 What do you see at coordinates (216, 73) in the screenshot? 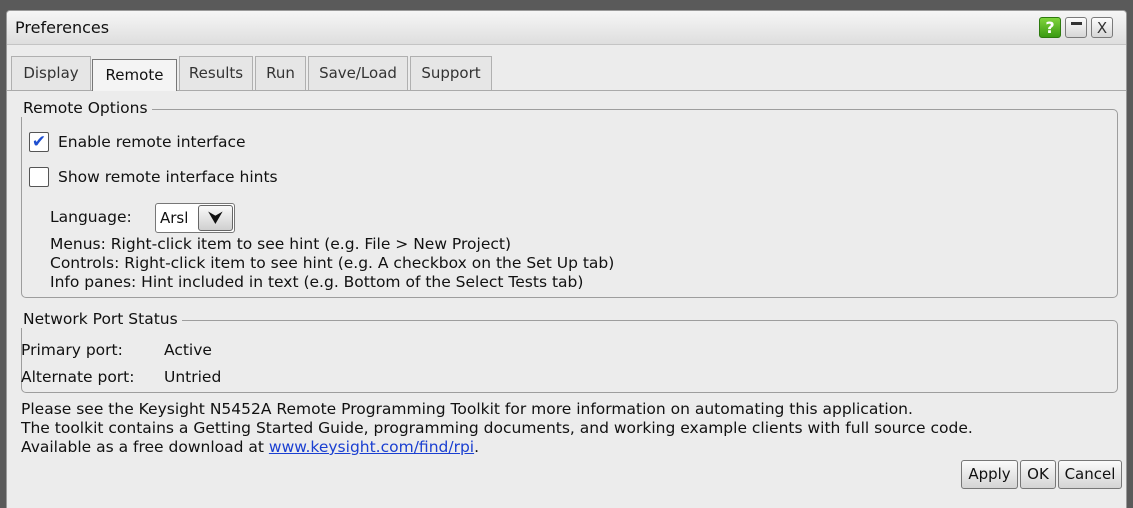
I see `tab-results: Results` at bounding box center [216, 73].